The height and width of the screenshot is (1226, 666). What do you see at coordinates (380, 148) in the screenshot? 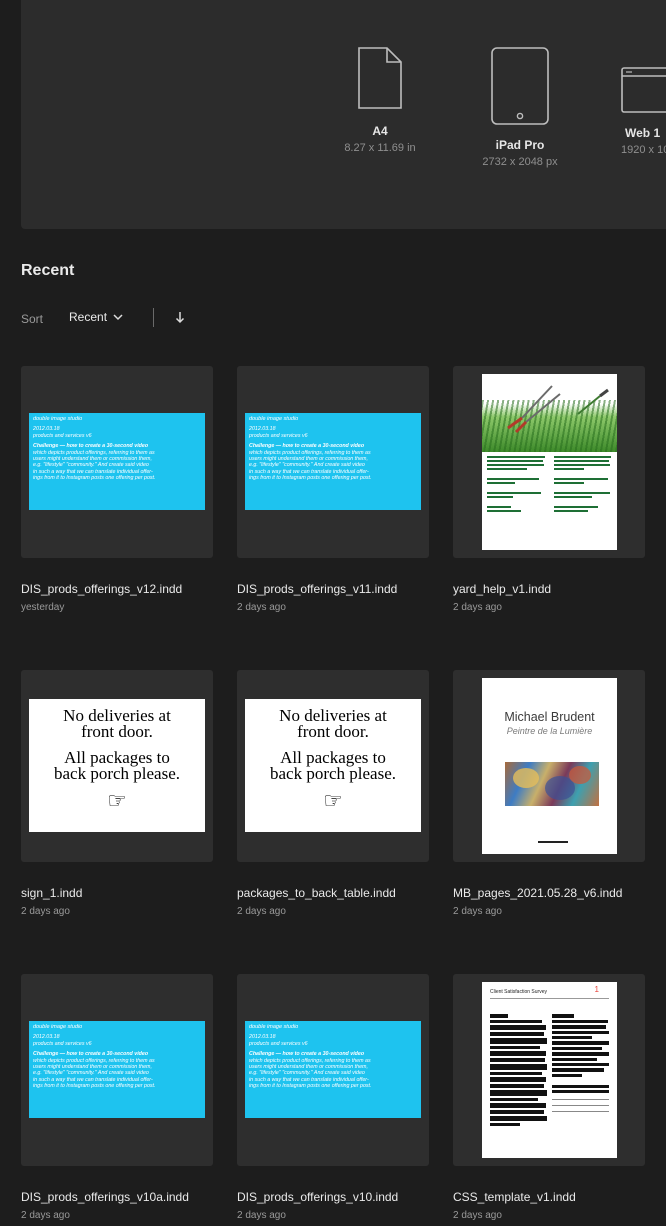
I see `preset-size: 8.27 x 11.69 in` at bounding box center [380, 148].